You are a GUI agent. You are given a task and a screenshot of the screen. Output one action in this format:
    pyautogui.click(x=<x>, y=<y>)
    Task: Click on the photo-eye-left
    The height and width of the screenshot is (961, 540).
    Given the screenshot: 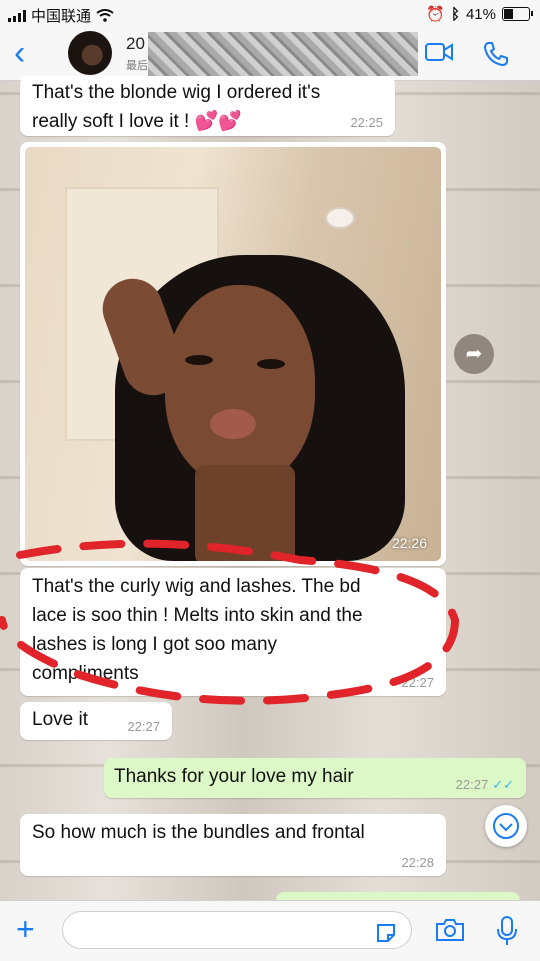 What is the action you would take?
    pyautogui.click(x=199, y=360)
    